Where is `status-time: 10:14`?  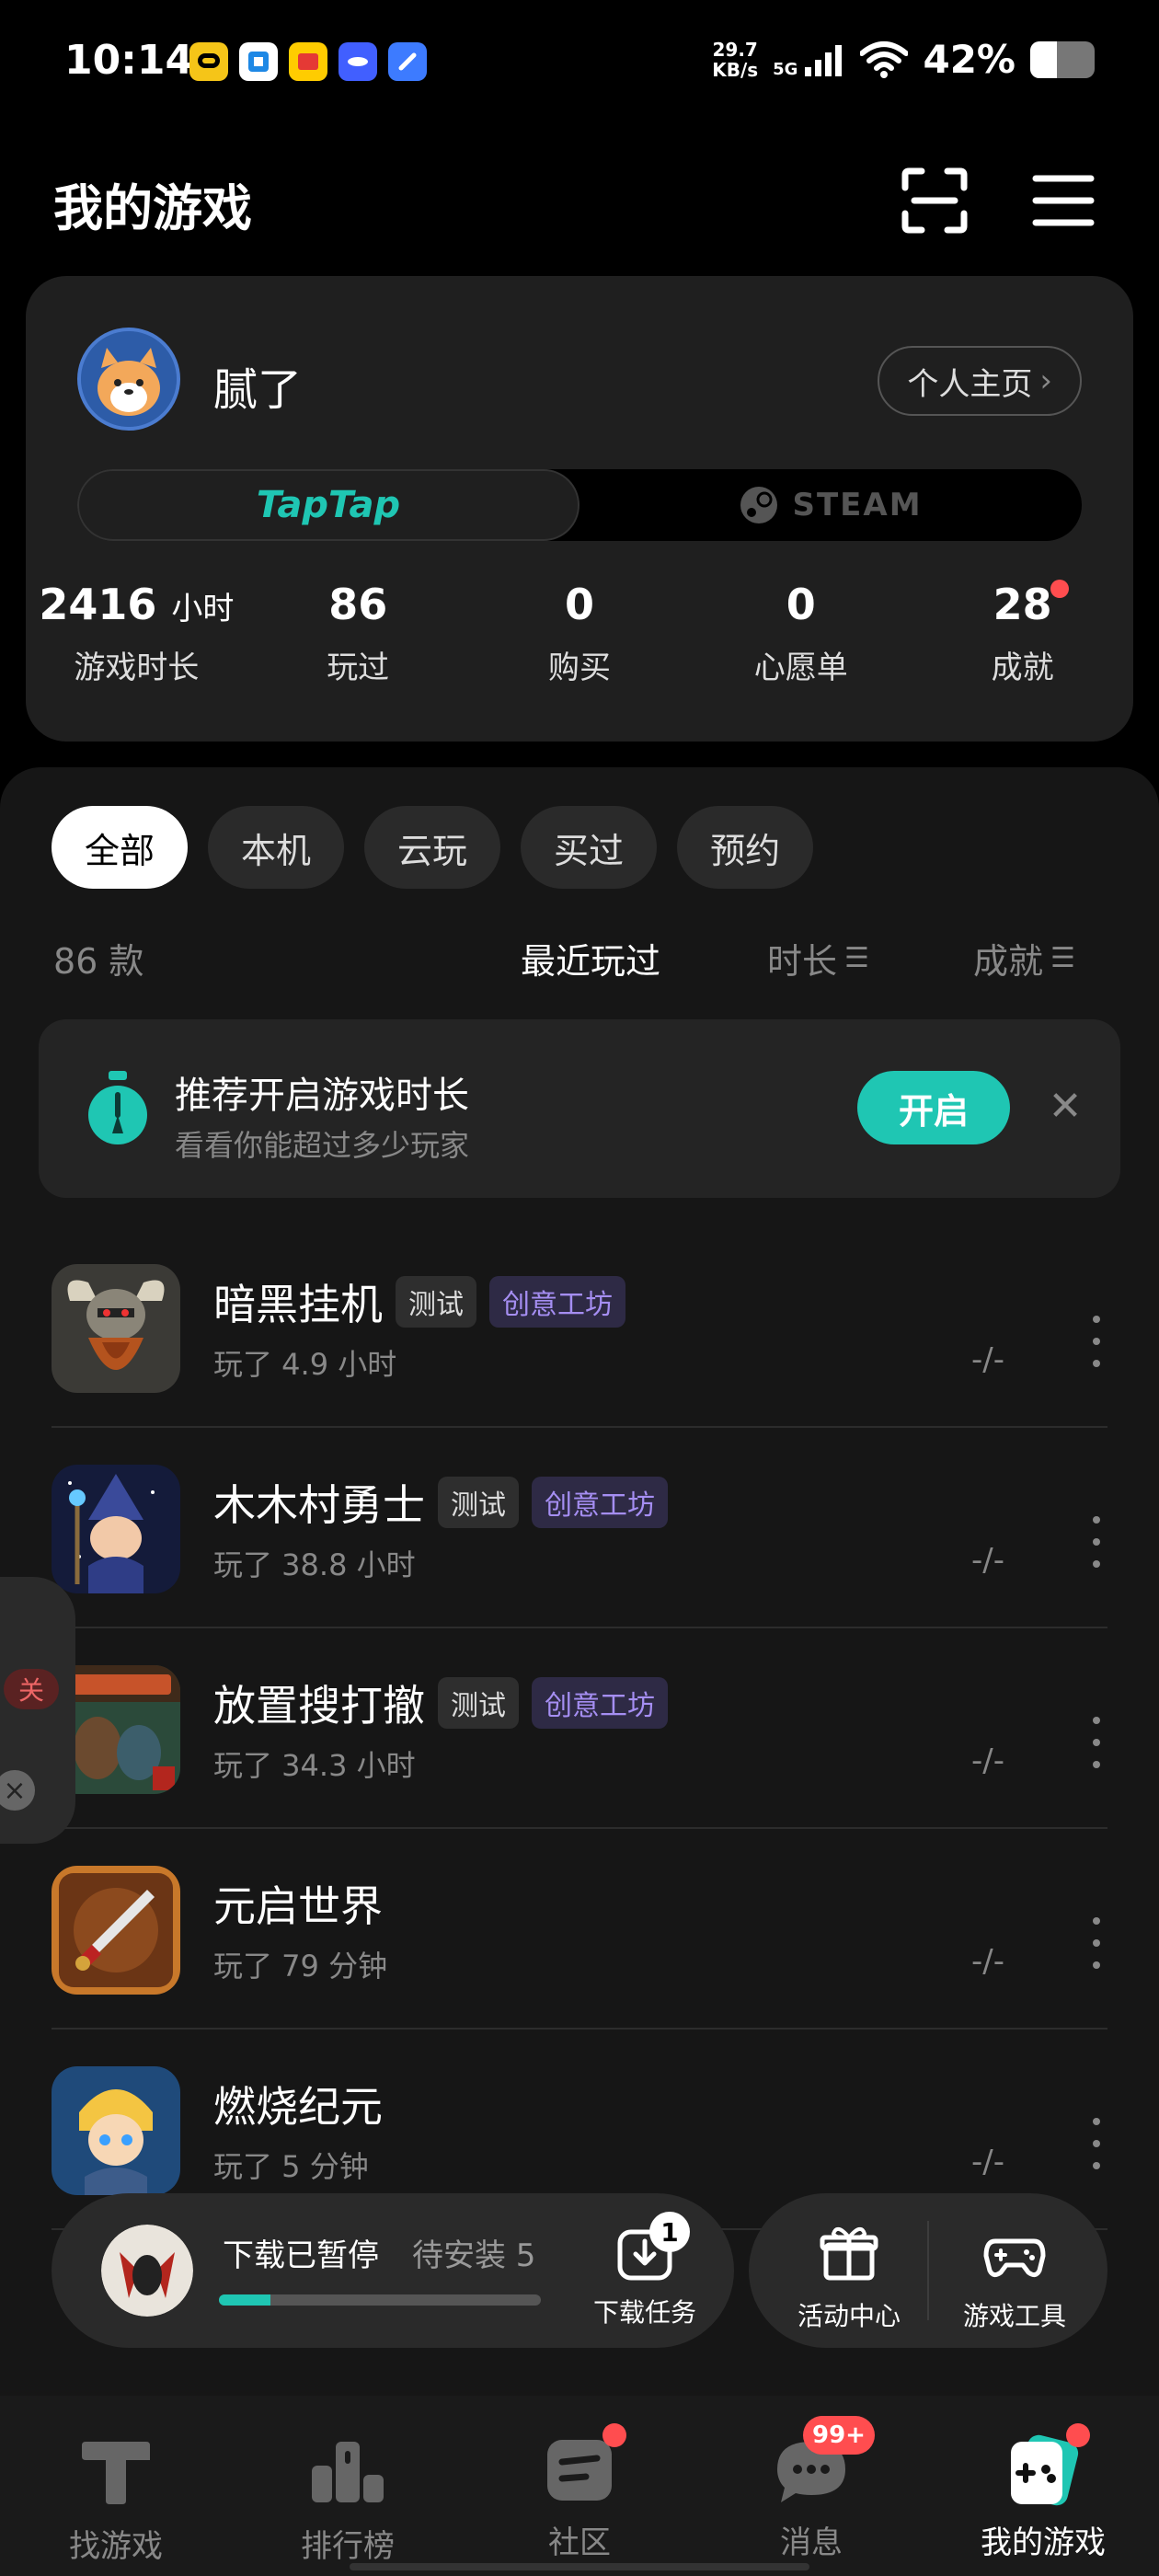
status-time: 10:14 is located at coordinates (129, 60).